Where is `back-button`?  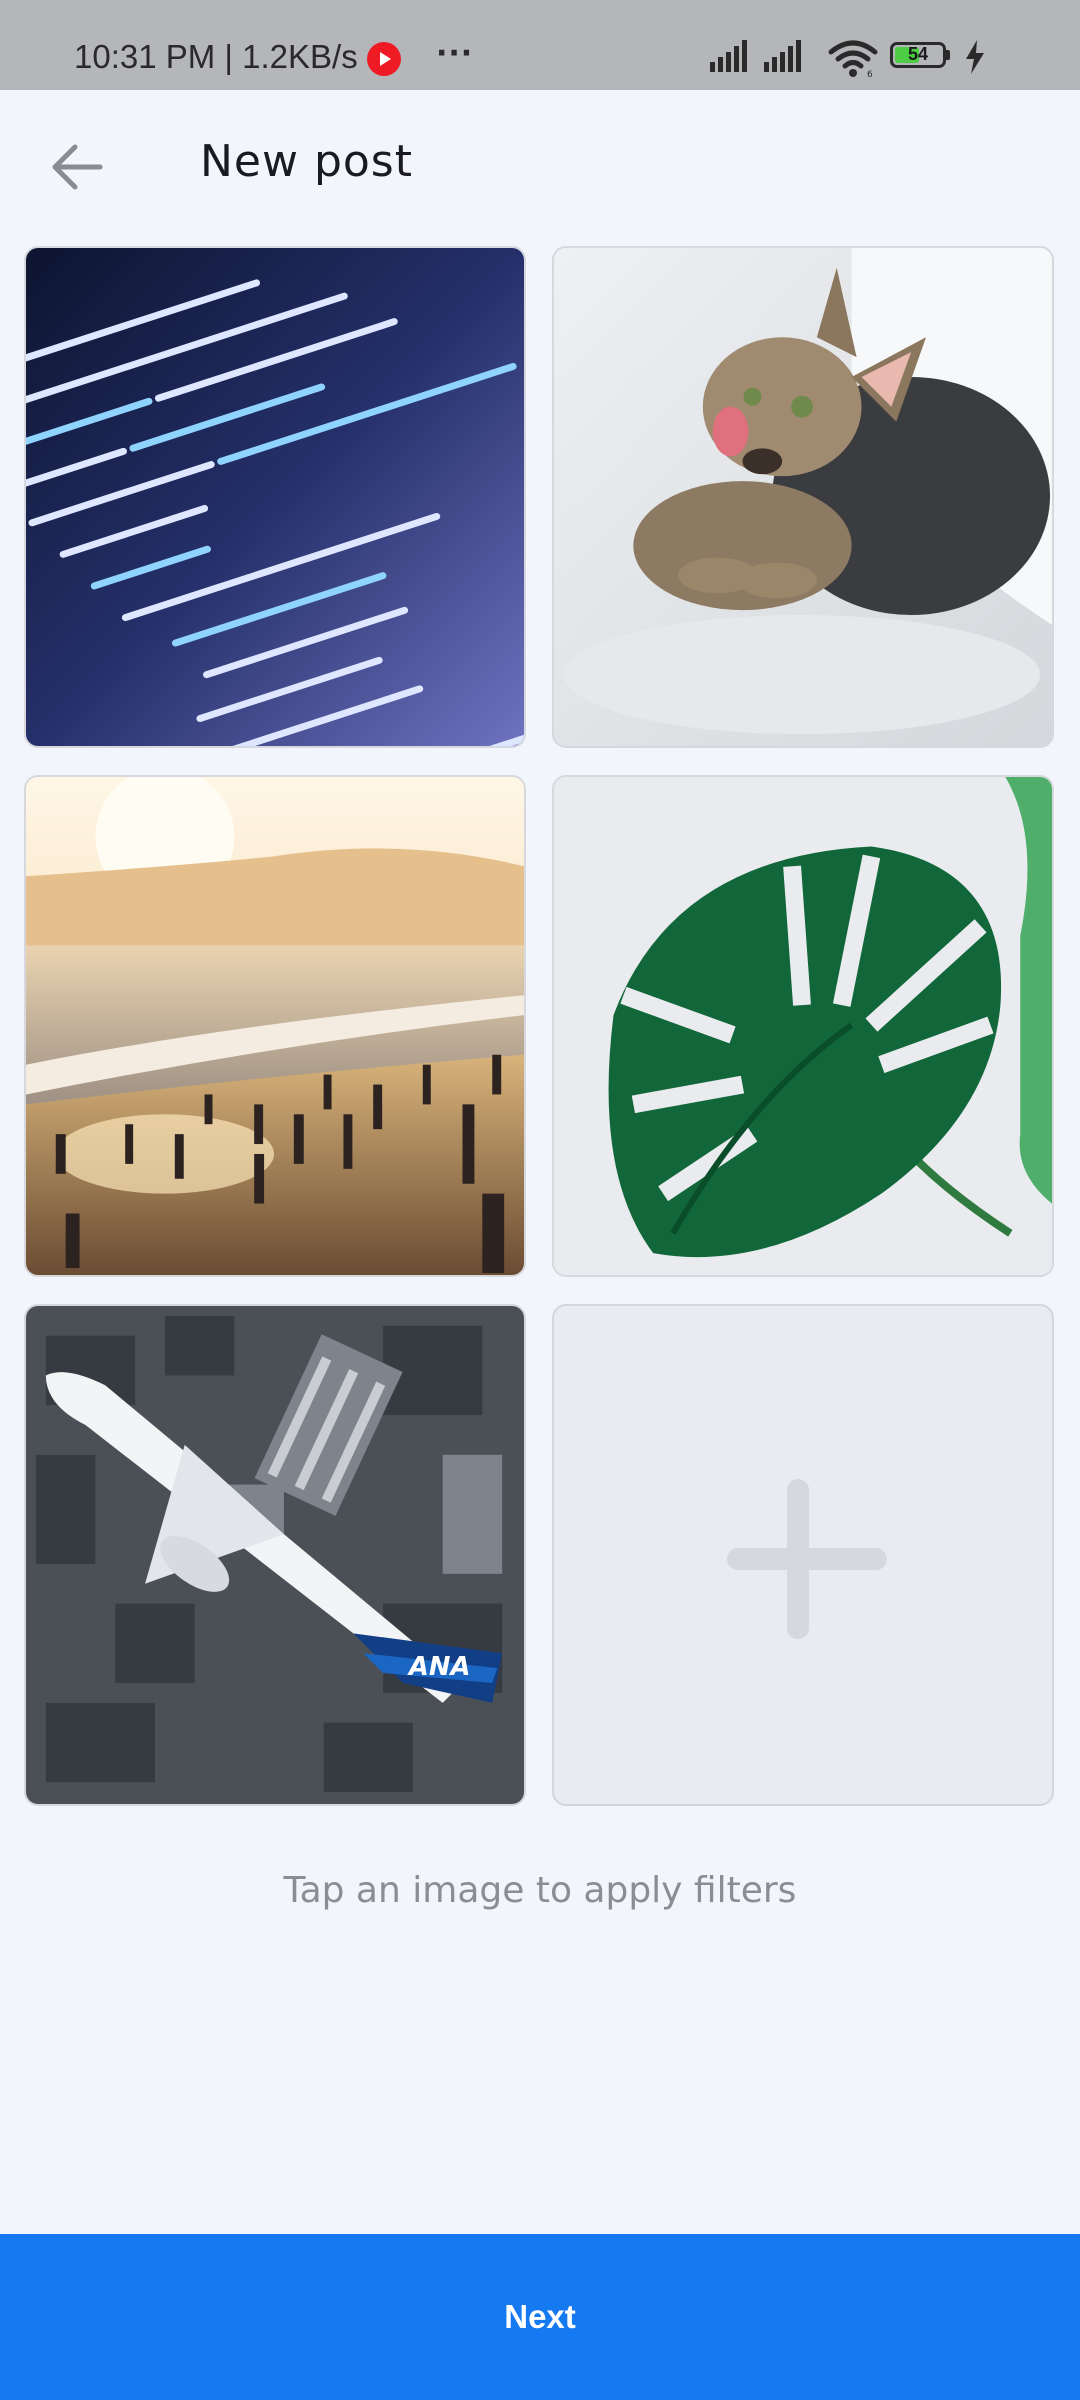
back-button is located at coordinates (77, 167).